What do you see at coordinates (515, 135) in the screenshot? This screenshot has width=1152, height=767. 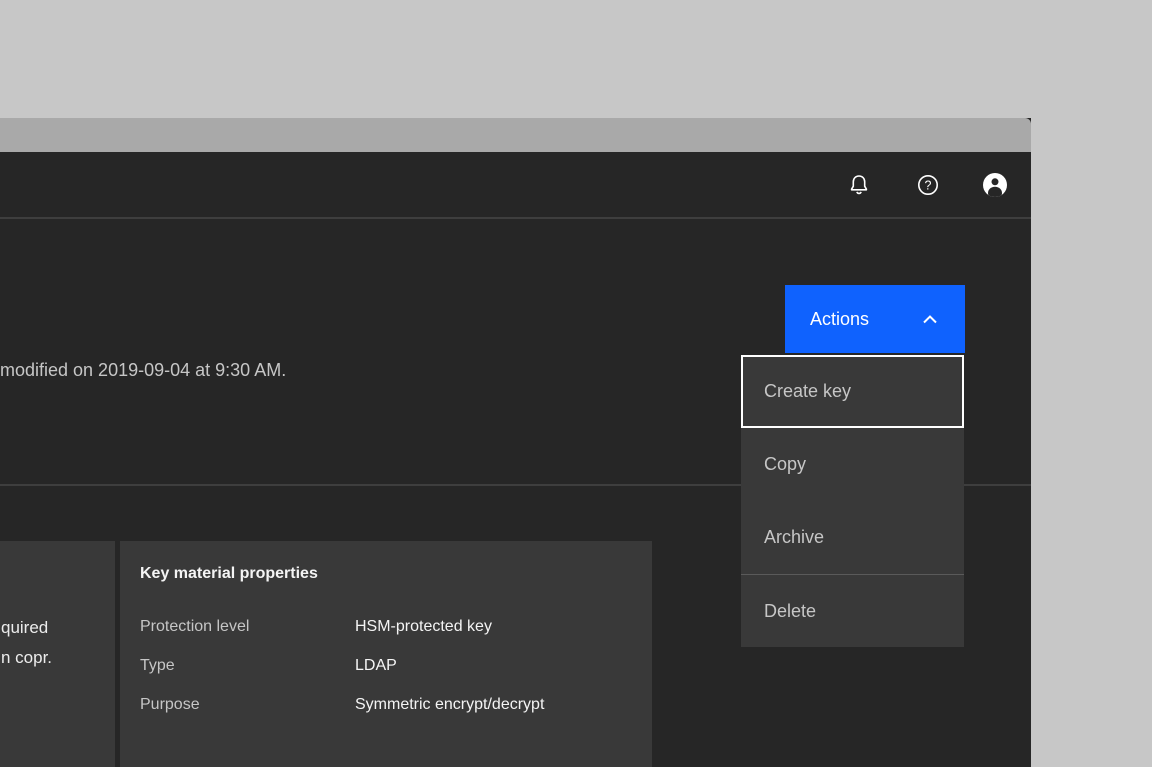 I see `window-titlebar` at bounding box center [515, 135].